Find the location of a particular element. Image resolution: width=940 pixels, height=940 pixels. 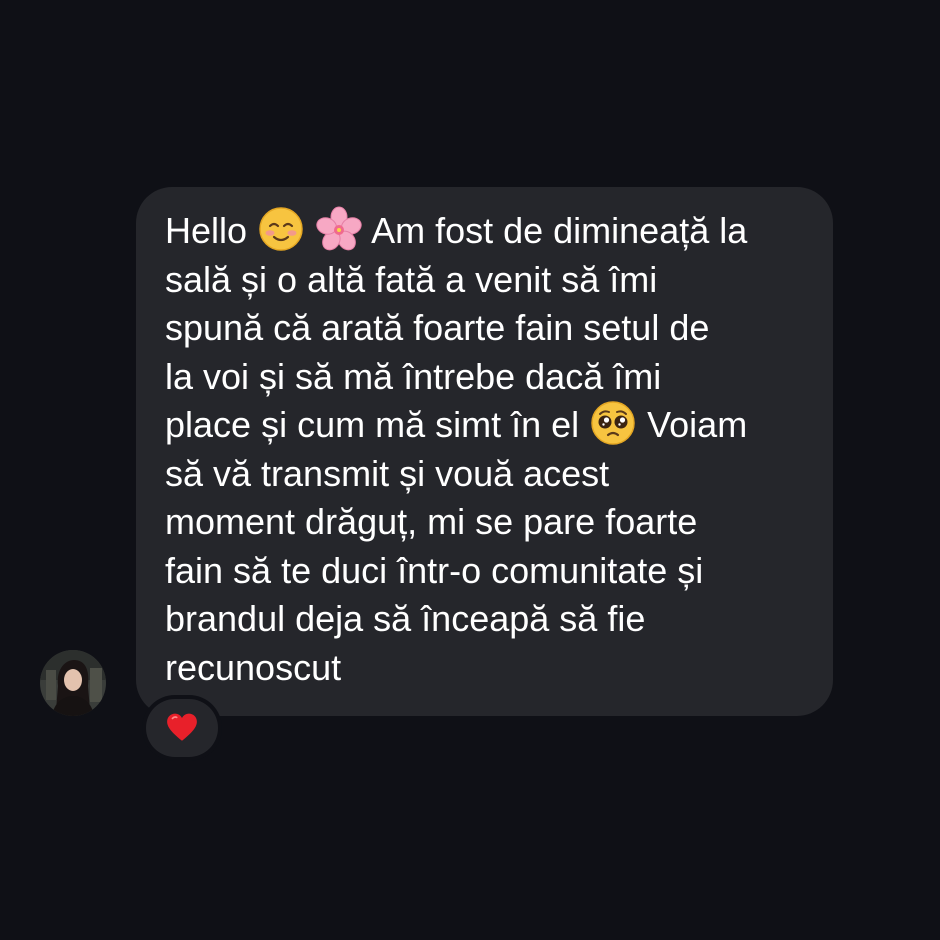

message-line: moment drăguț, mi se pare foarte is located at coordinates (431, 521).